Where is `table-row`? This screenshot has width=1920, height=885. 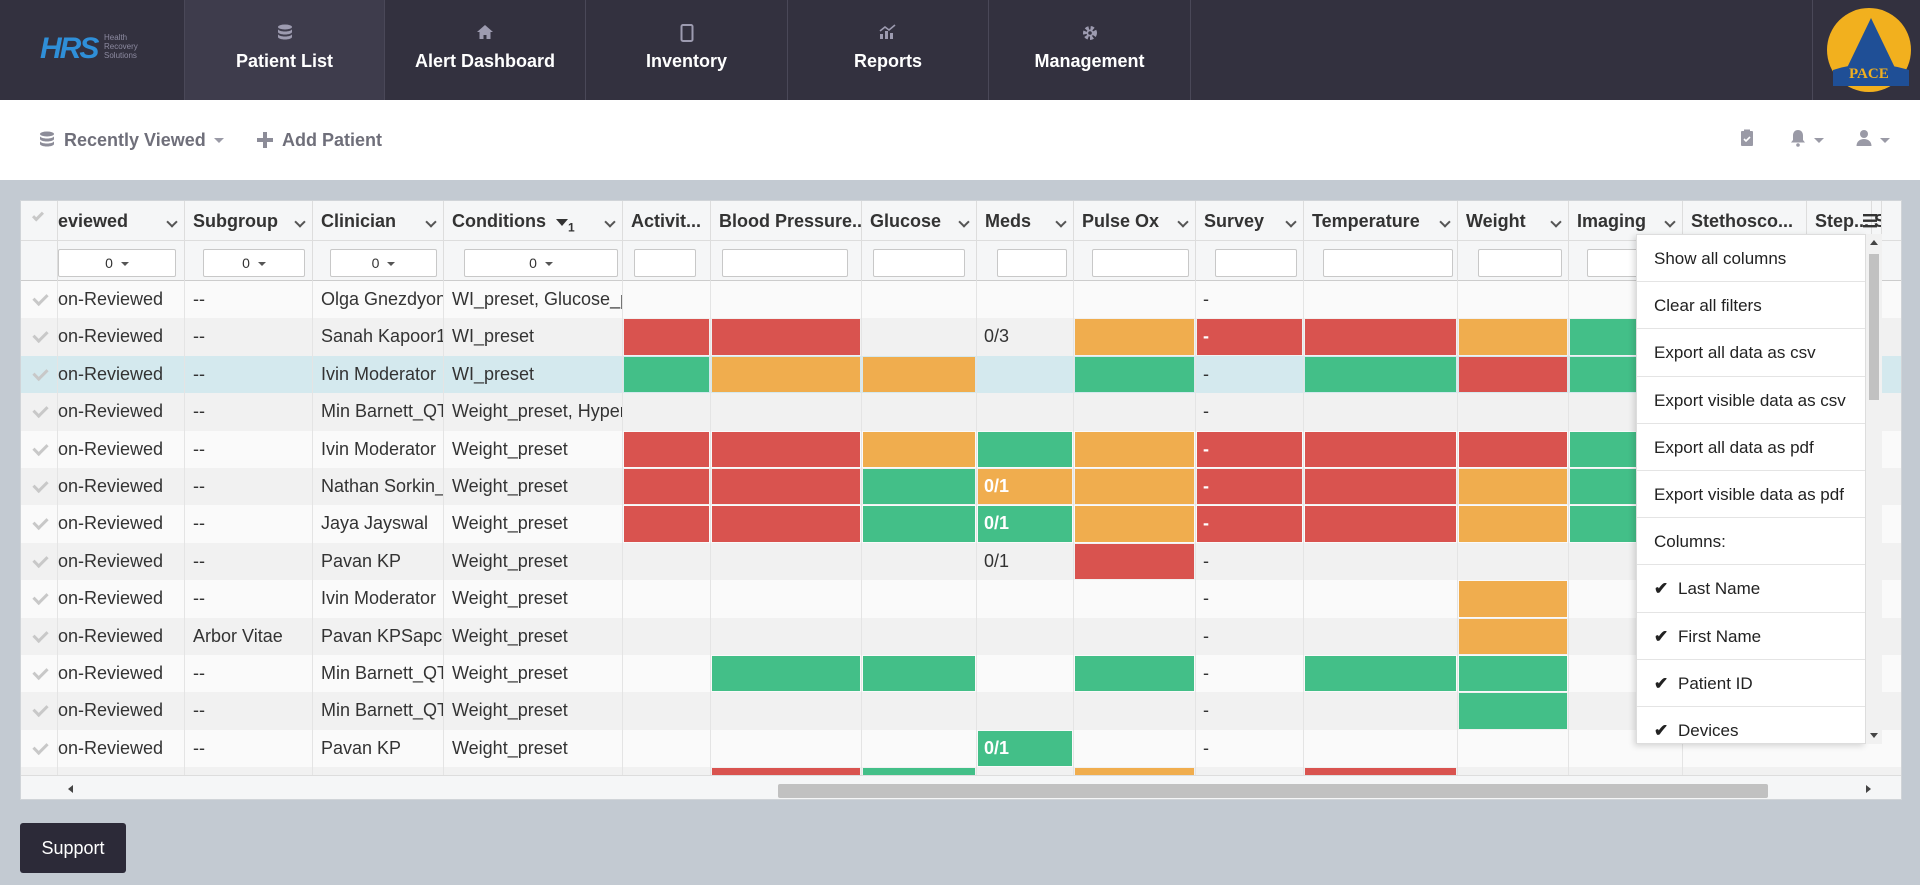
table-row is located at coordinates (961, 771).